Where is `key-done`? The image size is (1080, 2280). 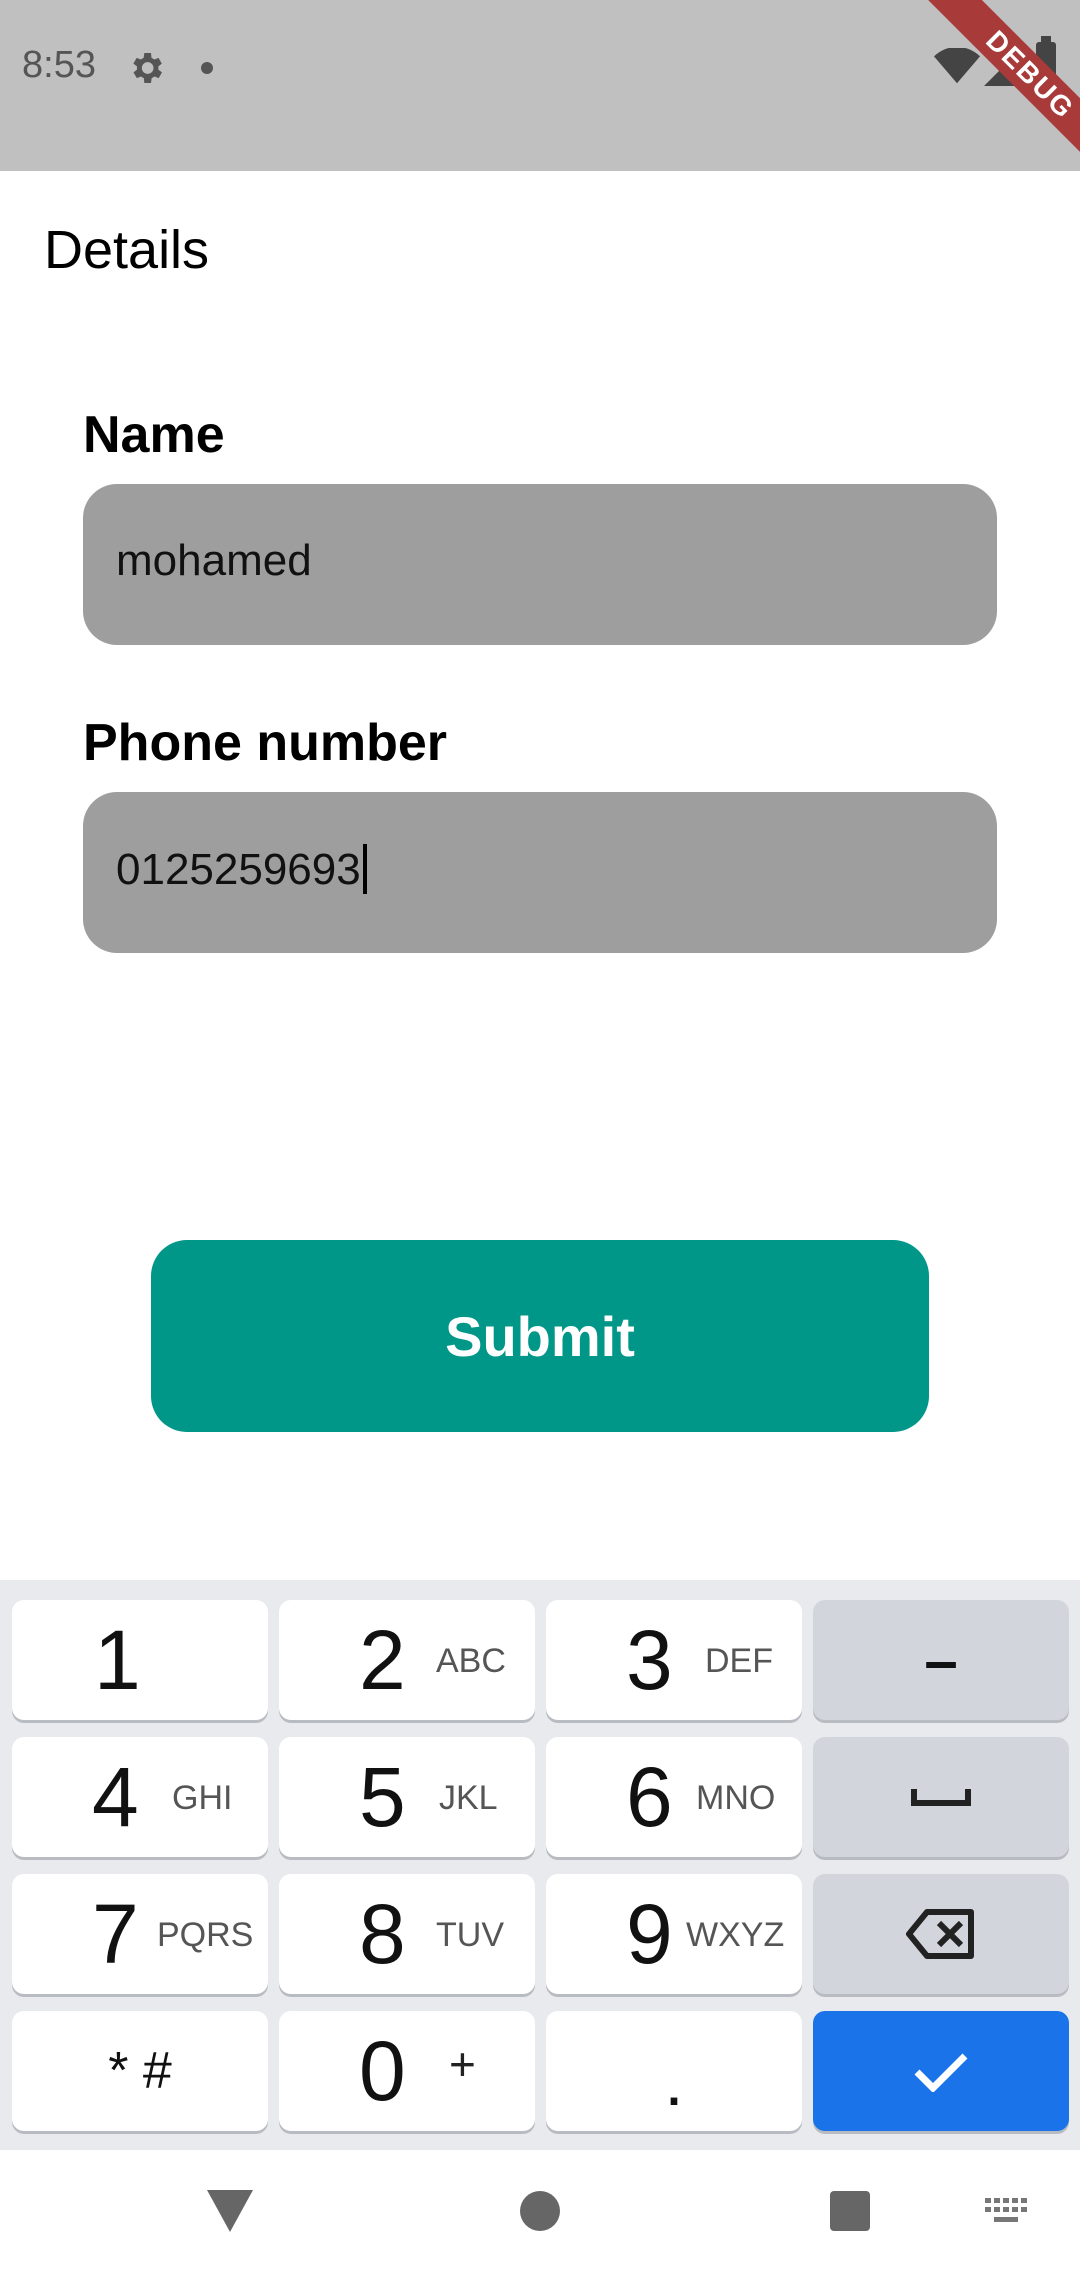
key-done is located at coordinates (941, 2071).